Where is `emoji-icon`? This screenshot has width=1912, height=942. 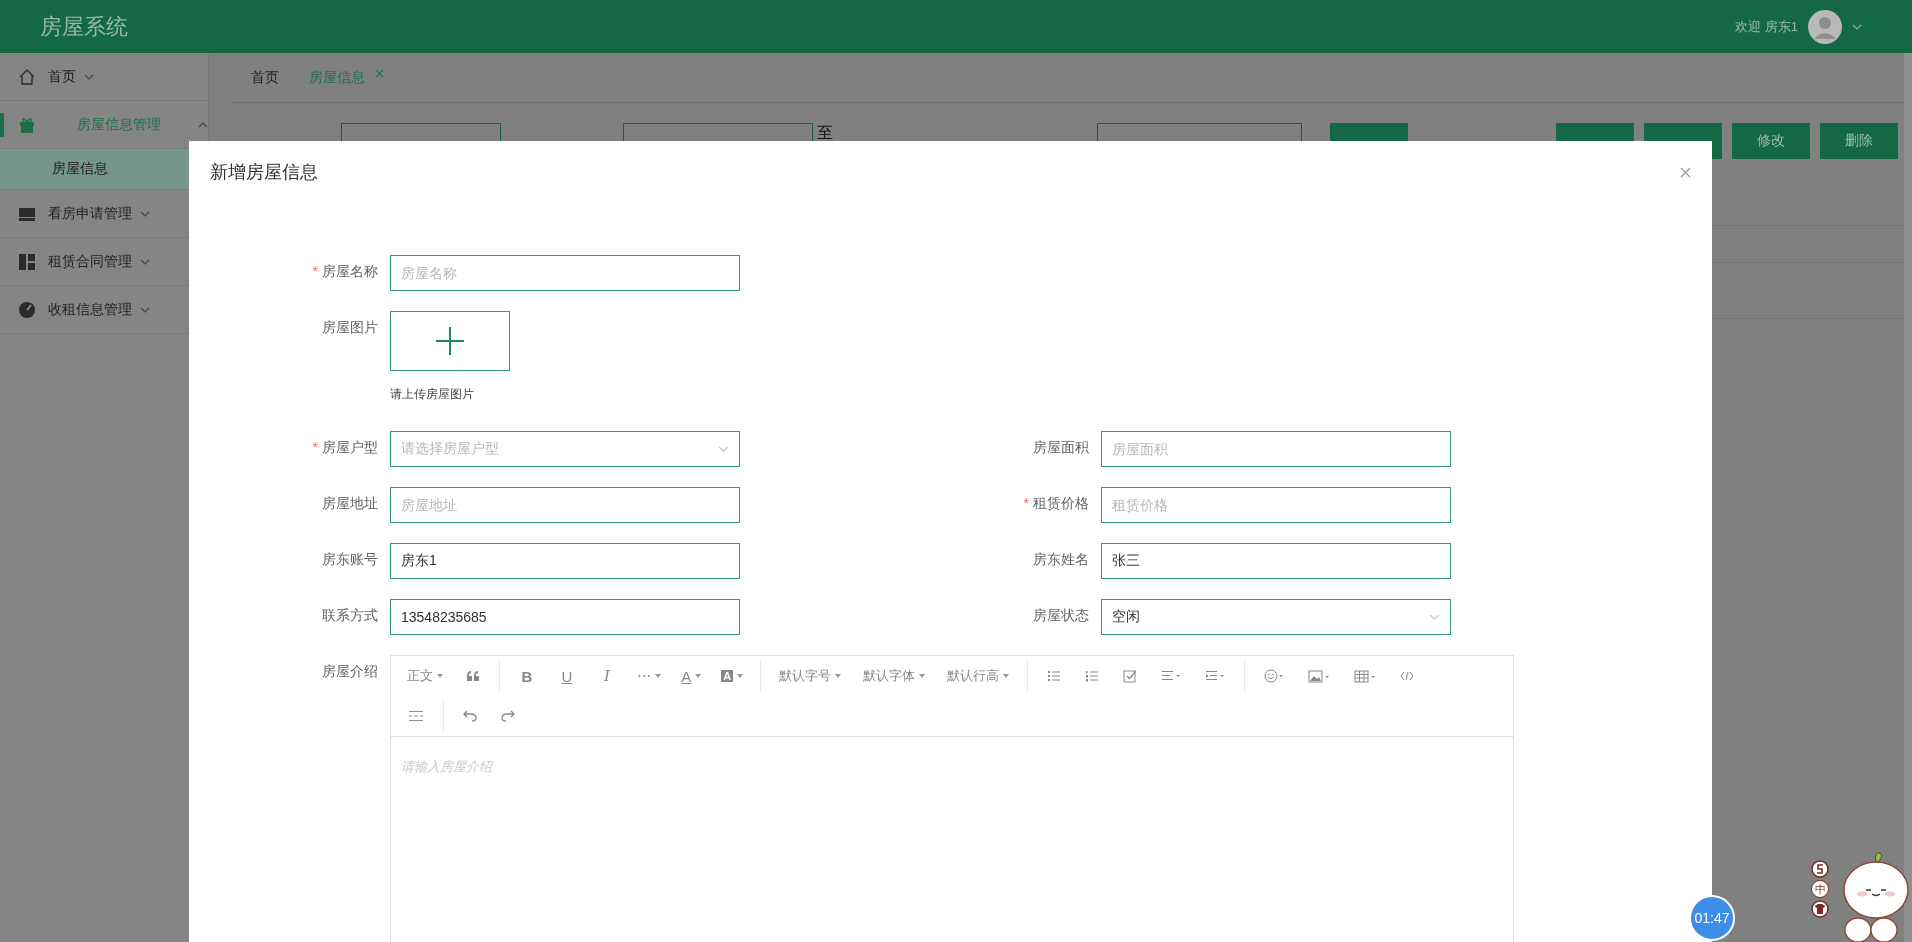
emoji-icon is located at coordinates (1274, 676).